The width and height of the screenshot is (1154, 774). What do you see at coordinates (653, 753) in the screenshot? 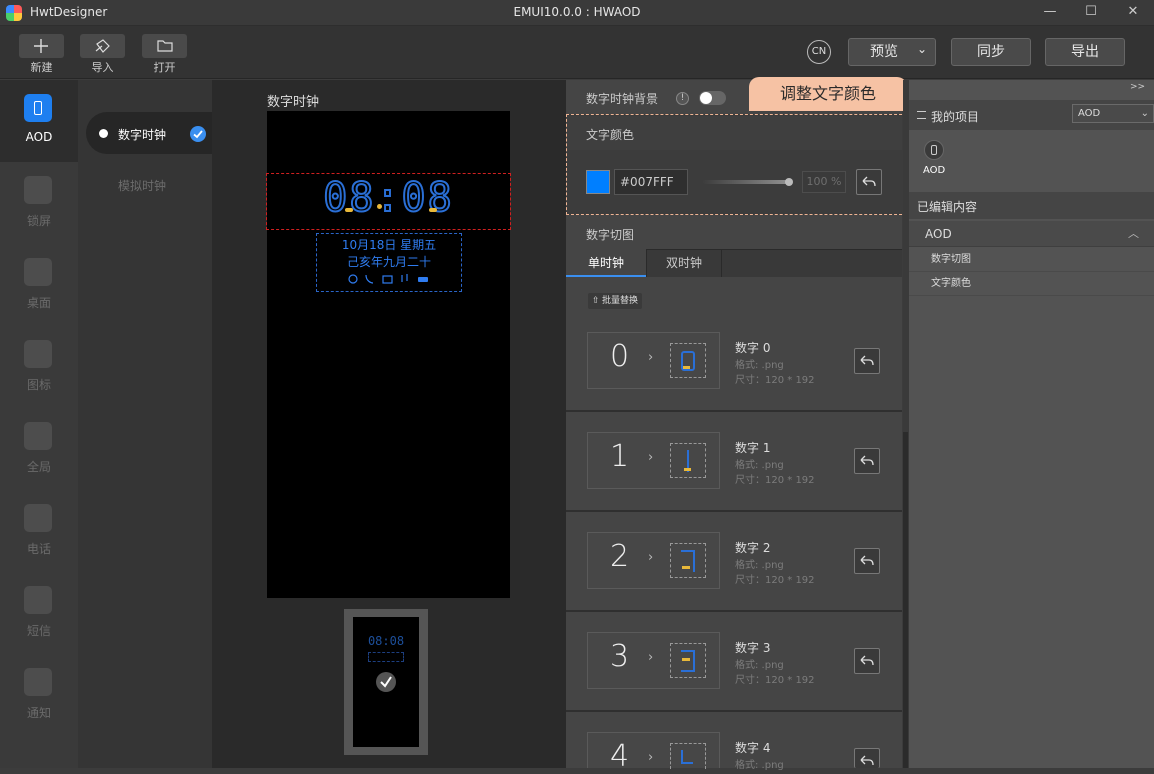
I see `digit-slice-card: 4 ›` at bounding box center [653, 753].